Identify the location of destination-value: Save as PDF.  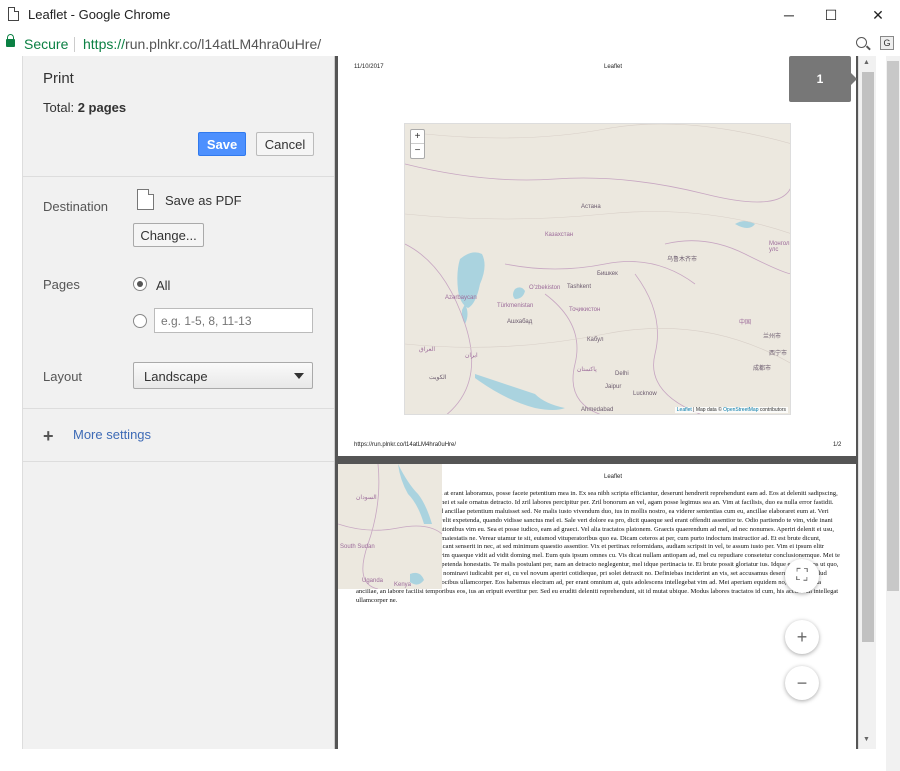
(203, 200).